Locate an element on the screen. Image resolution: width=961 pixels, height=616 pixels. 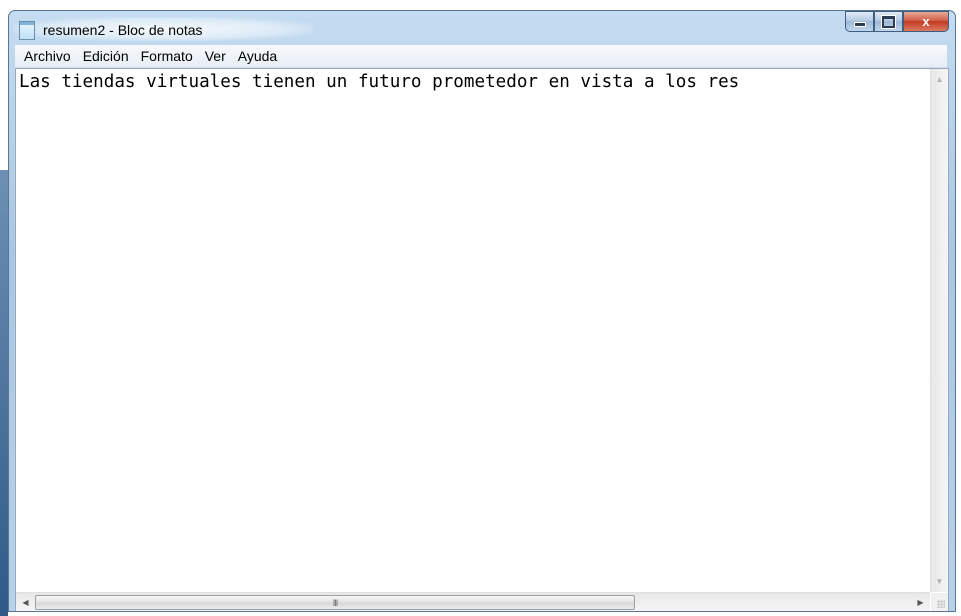
title-bar: resumen2 - Bloc de notas x is located at coordinates (482, 27).